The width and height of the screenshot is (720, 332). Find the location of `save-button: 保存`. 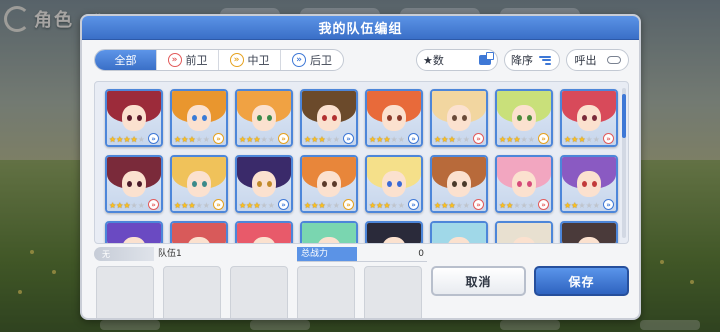

save-button: 保存 is located at coordinates (581, 281).